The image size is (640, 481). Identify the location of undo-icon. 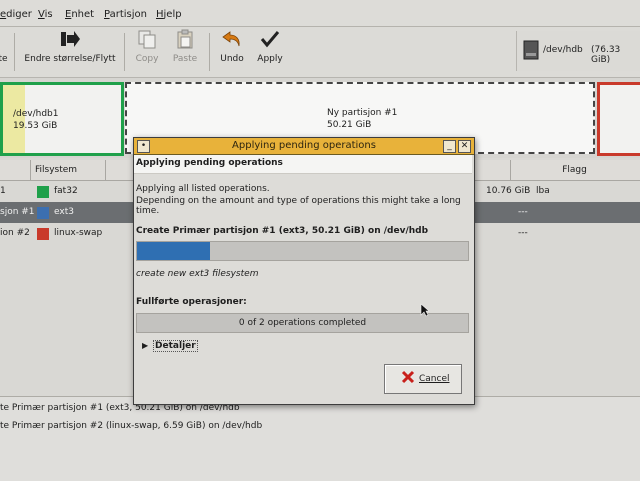
(232, 40).